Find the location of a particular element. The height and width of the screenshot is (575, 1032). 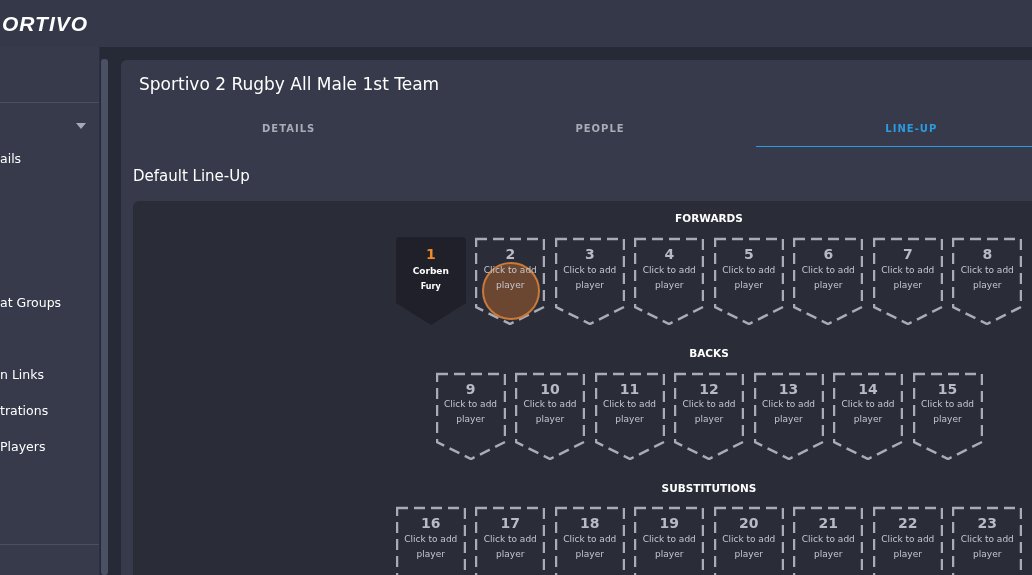

sidebar-item: n Links is located at coordinates (49, 375).